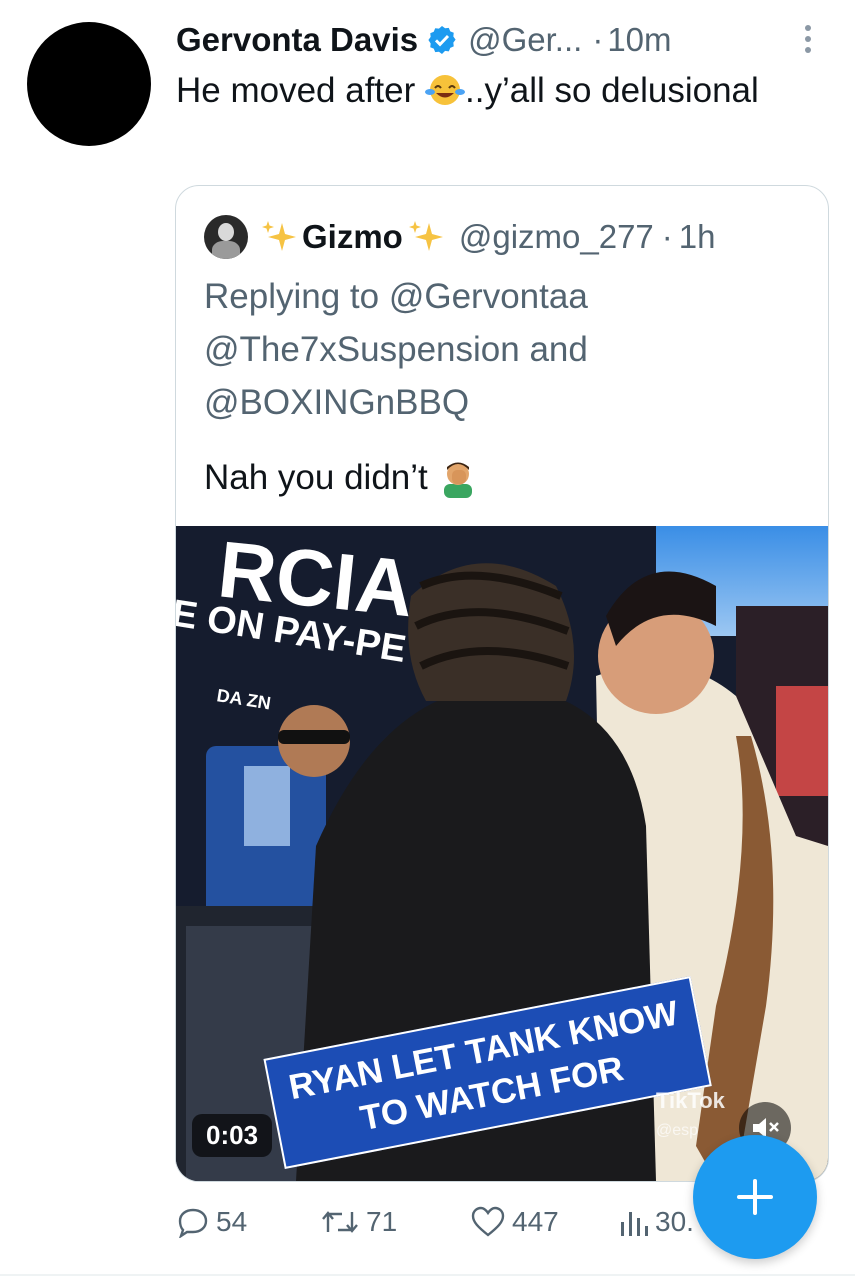 This screenshot has width=855, height=1280. Describe the element at coordinates (690, 1100) in the screenshot. I see `tiktok-watermark-text: TikTok` at that location.